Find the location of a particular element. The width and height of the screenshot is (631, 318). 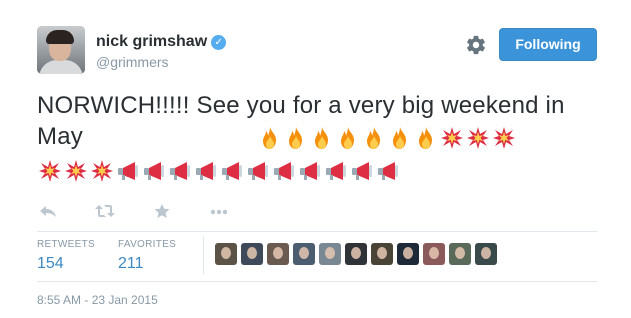

favorite-icon is located at coordinates (162, 211).